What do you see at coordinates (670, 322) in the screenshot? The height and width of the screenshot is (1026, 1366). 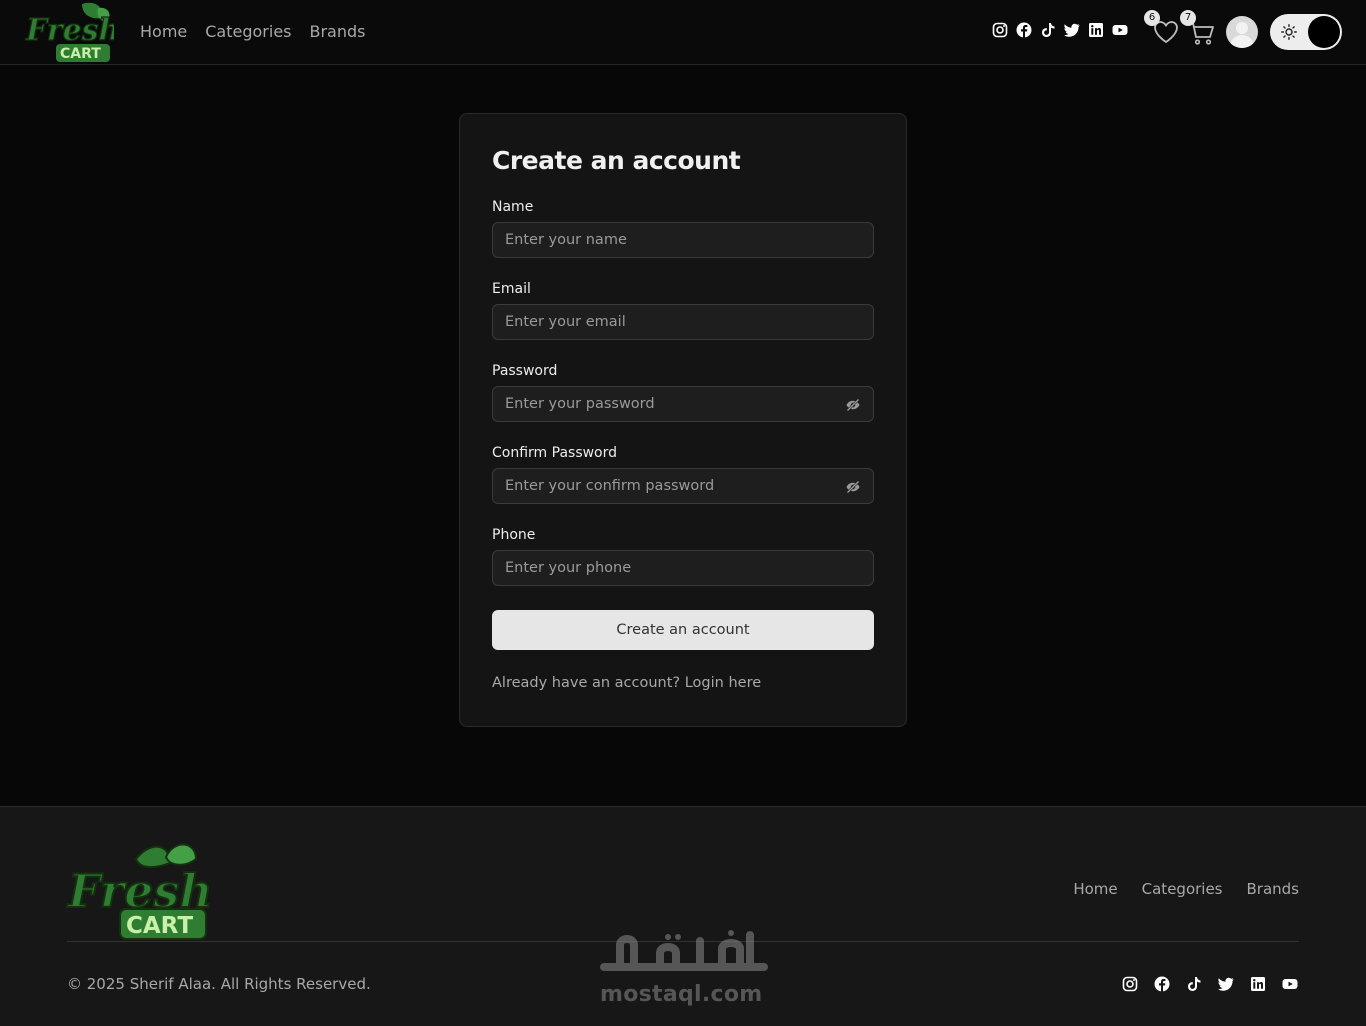 I see `email-input` at bounding box center [670, 322].